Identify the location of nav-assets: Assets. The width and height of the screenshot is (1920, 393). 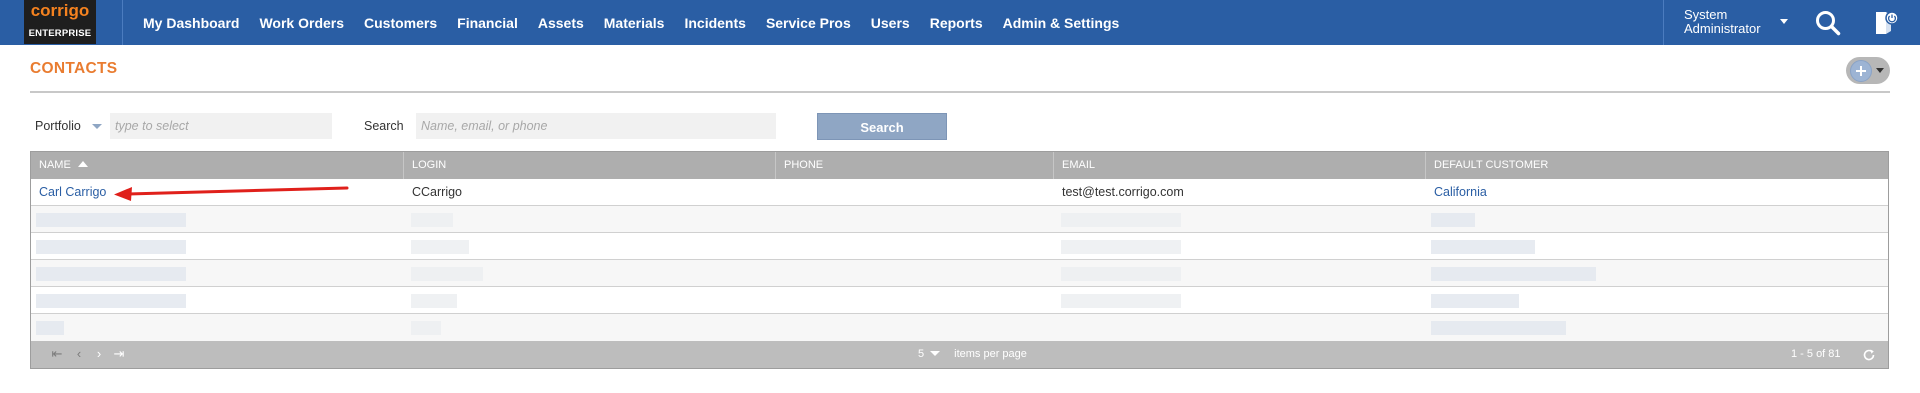
(561, 23).